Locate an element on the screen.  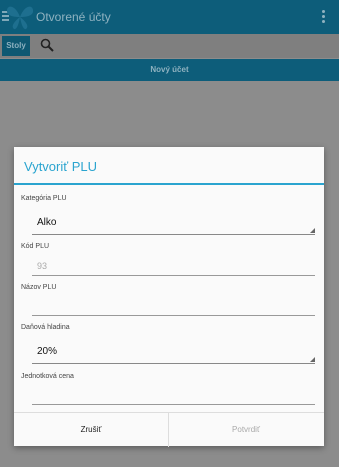
cancel-button: Zrušiť is located at coordinates (91, 430).